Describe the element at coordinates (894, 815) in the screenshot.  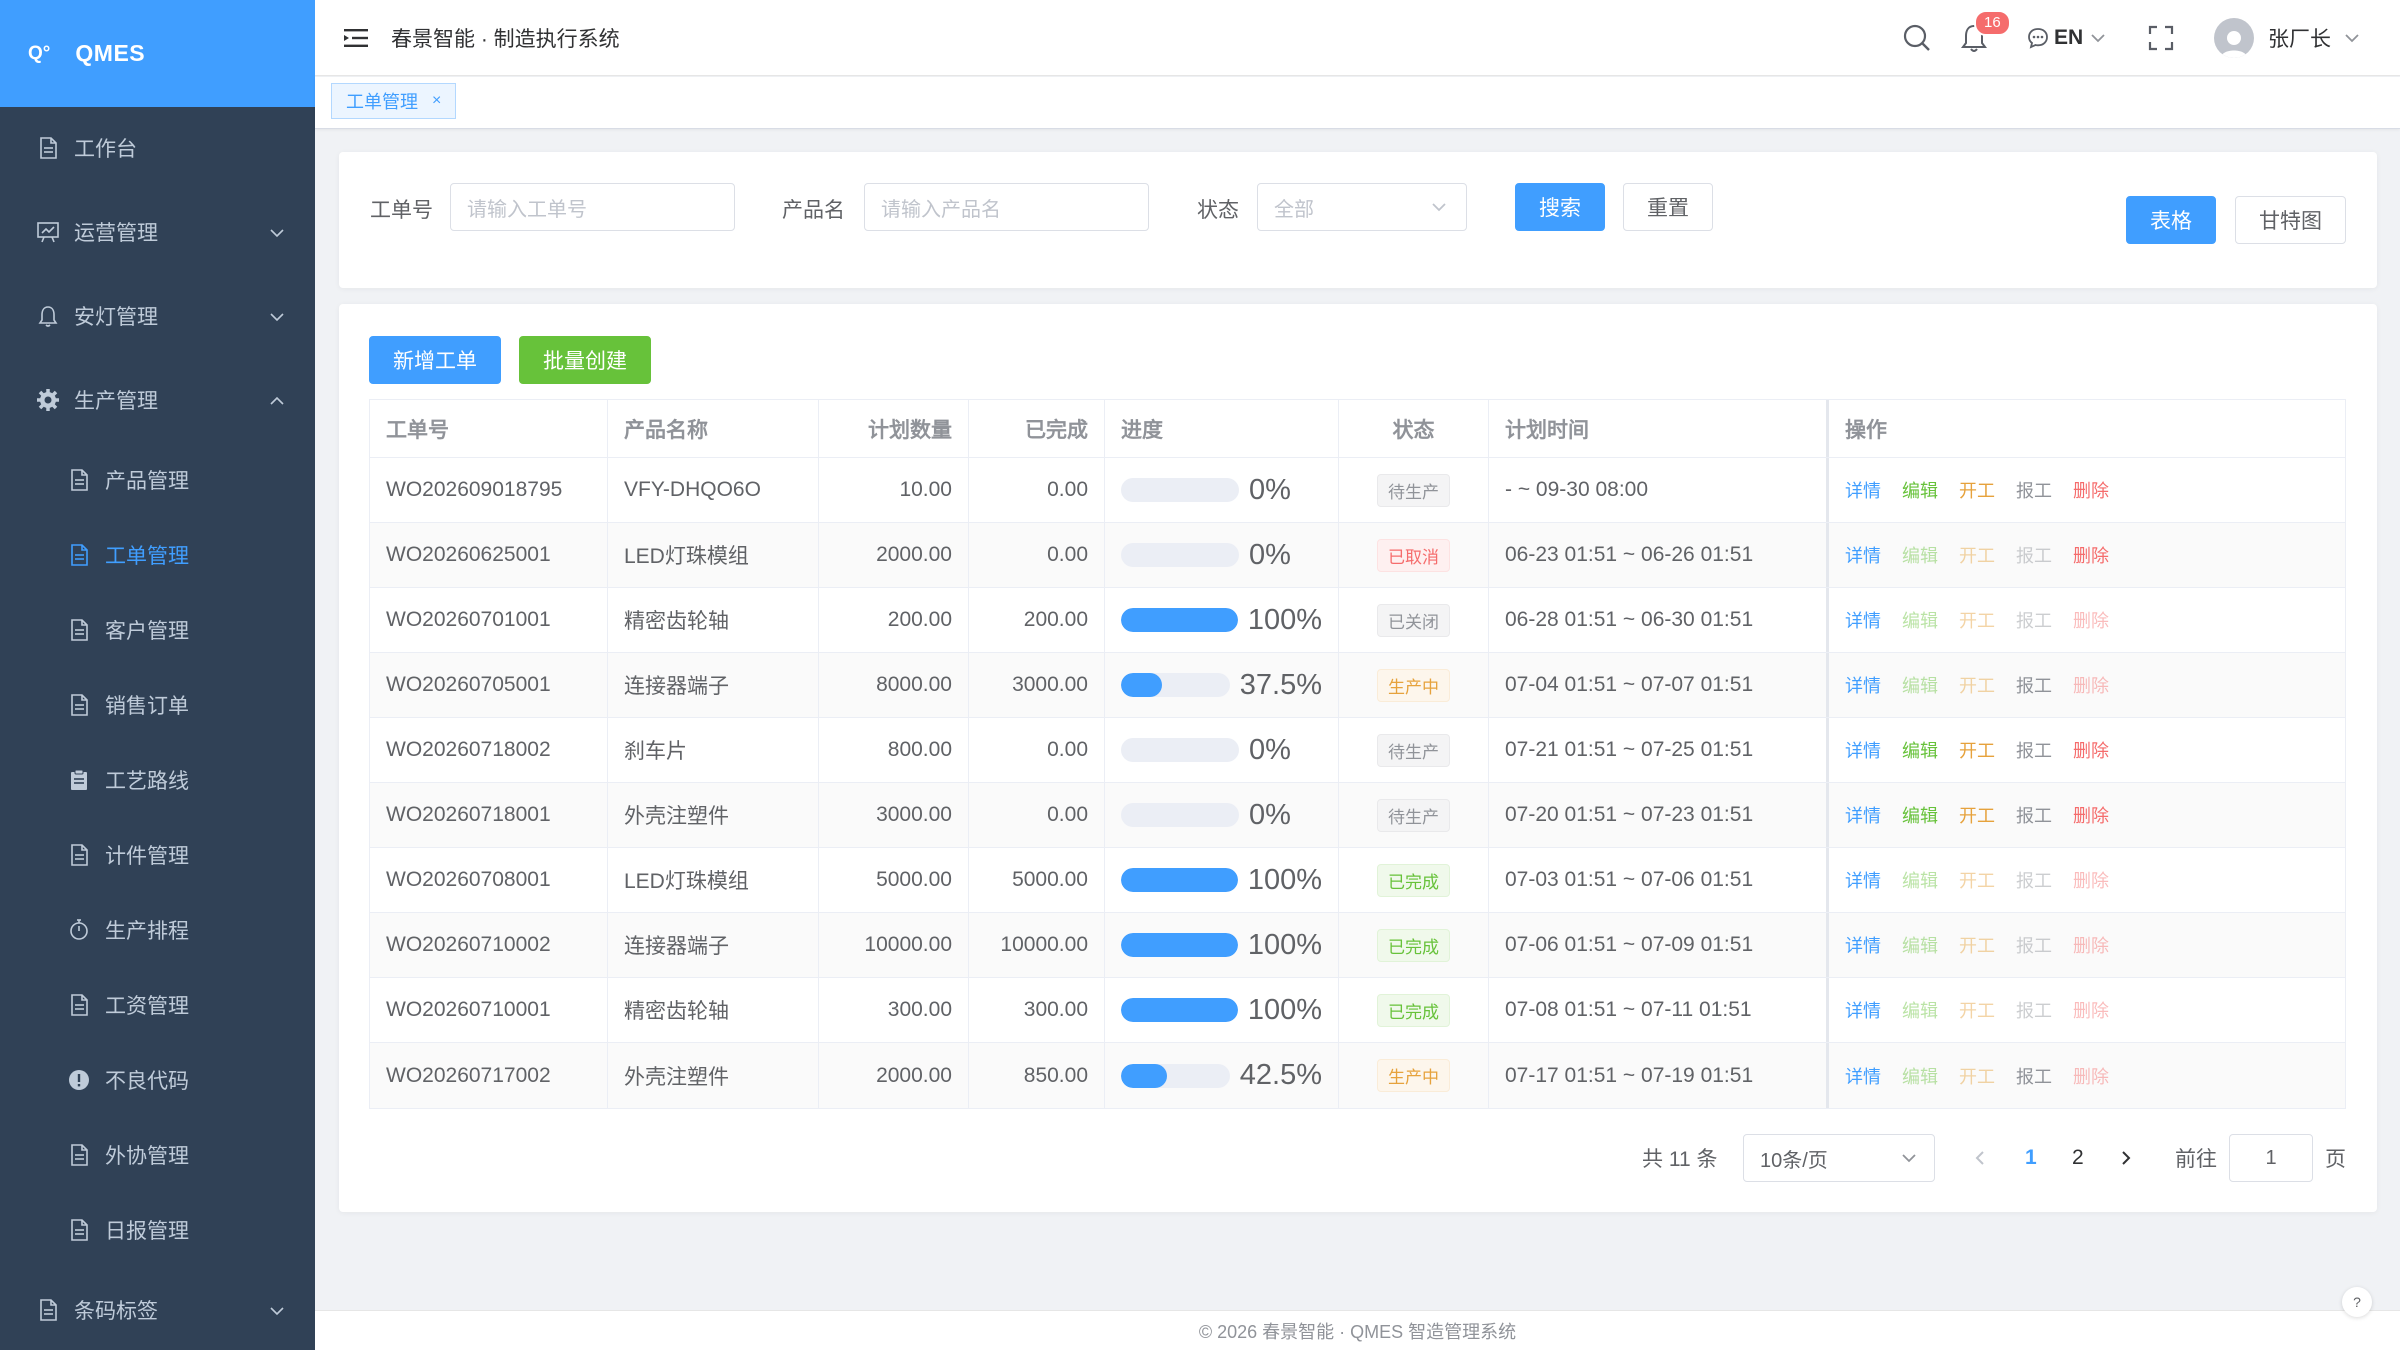
I see `planned-qty: 3000.00` at that location.